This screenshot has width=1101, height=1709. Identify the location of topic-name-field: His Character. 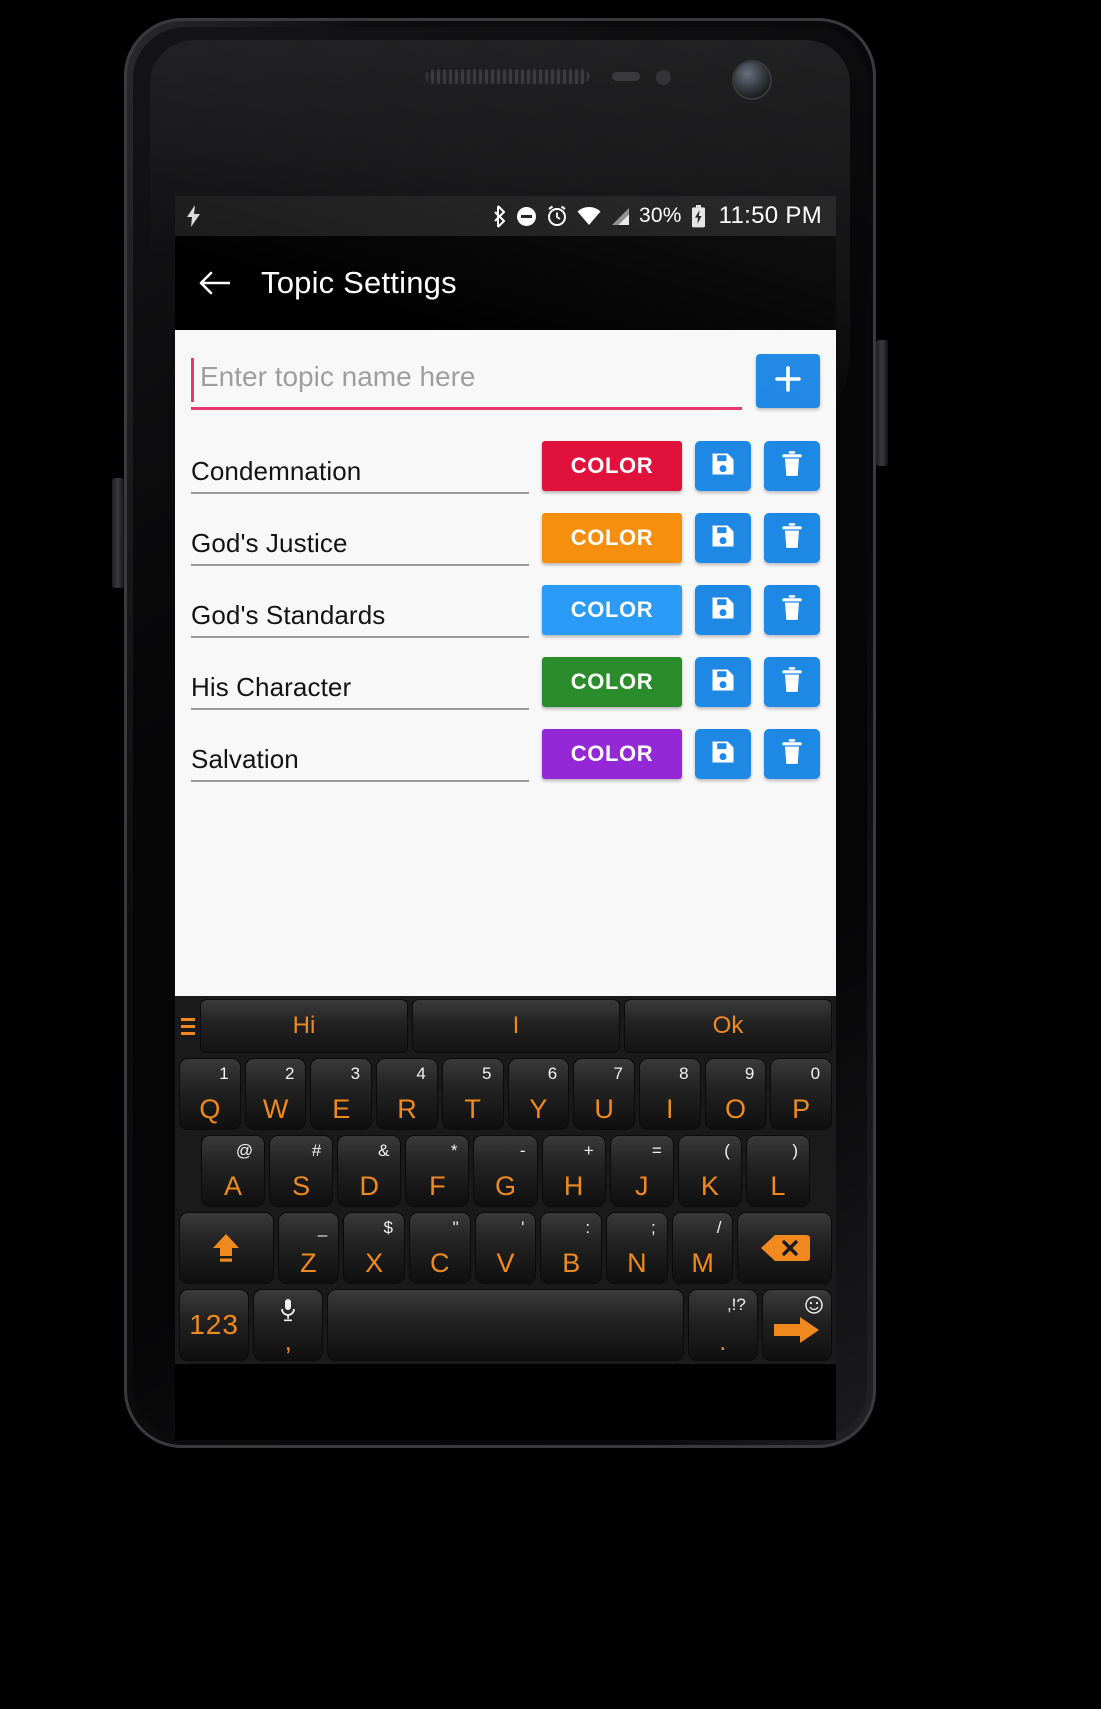
(360, 682).